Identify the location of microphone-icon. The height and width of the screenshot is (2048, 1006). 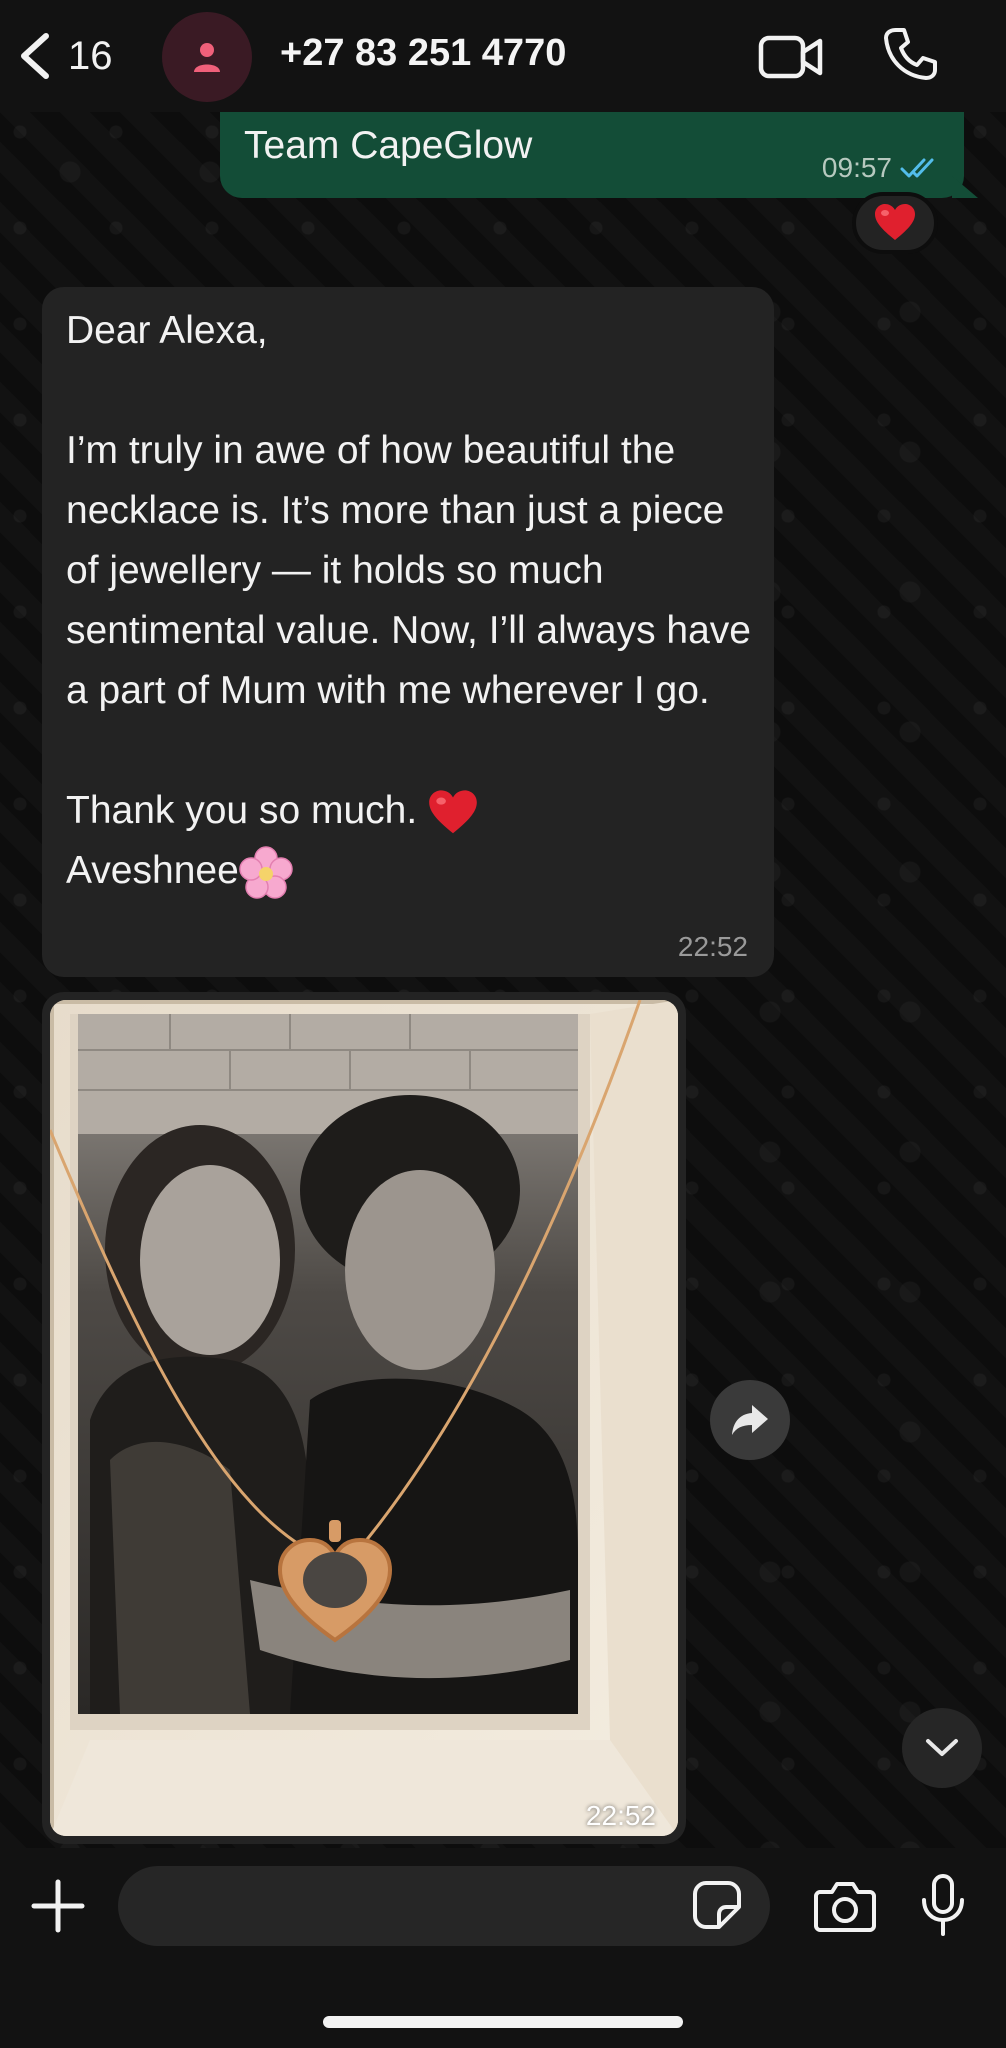
(943, 1905).